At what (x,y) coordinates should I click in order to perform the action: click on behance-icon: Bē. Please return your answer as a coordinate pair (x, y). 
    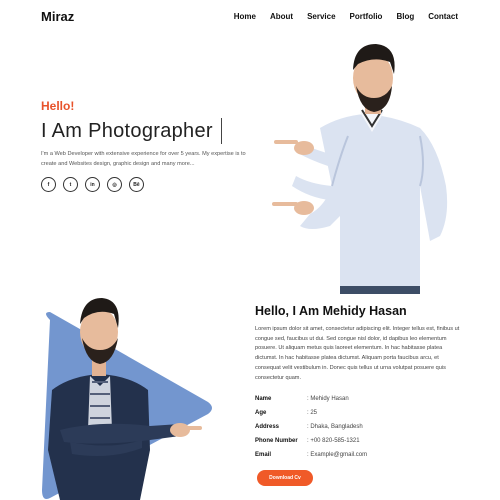
    Looking at the image, I should click on (136, 184).